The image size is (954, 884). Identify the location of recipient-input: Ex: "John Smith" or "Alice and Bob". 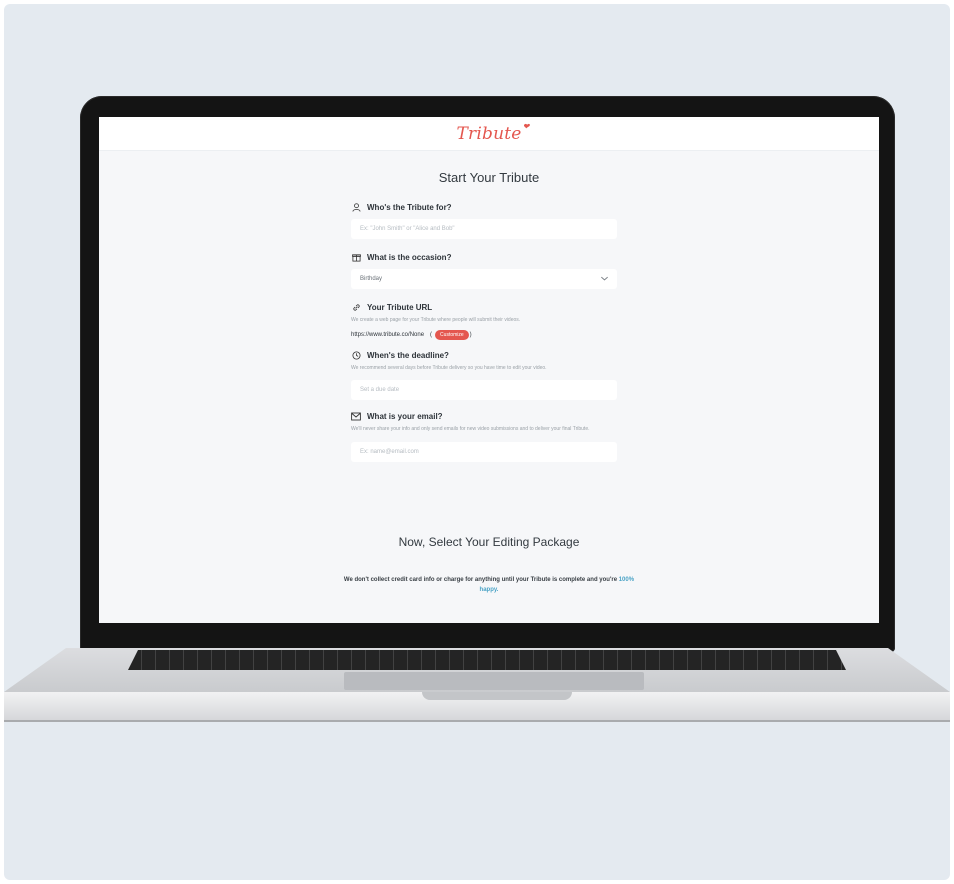
(484, 229).